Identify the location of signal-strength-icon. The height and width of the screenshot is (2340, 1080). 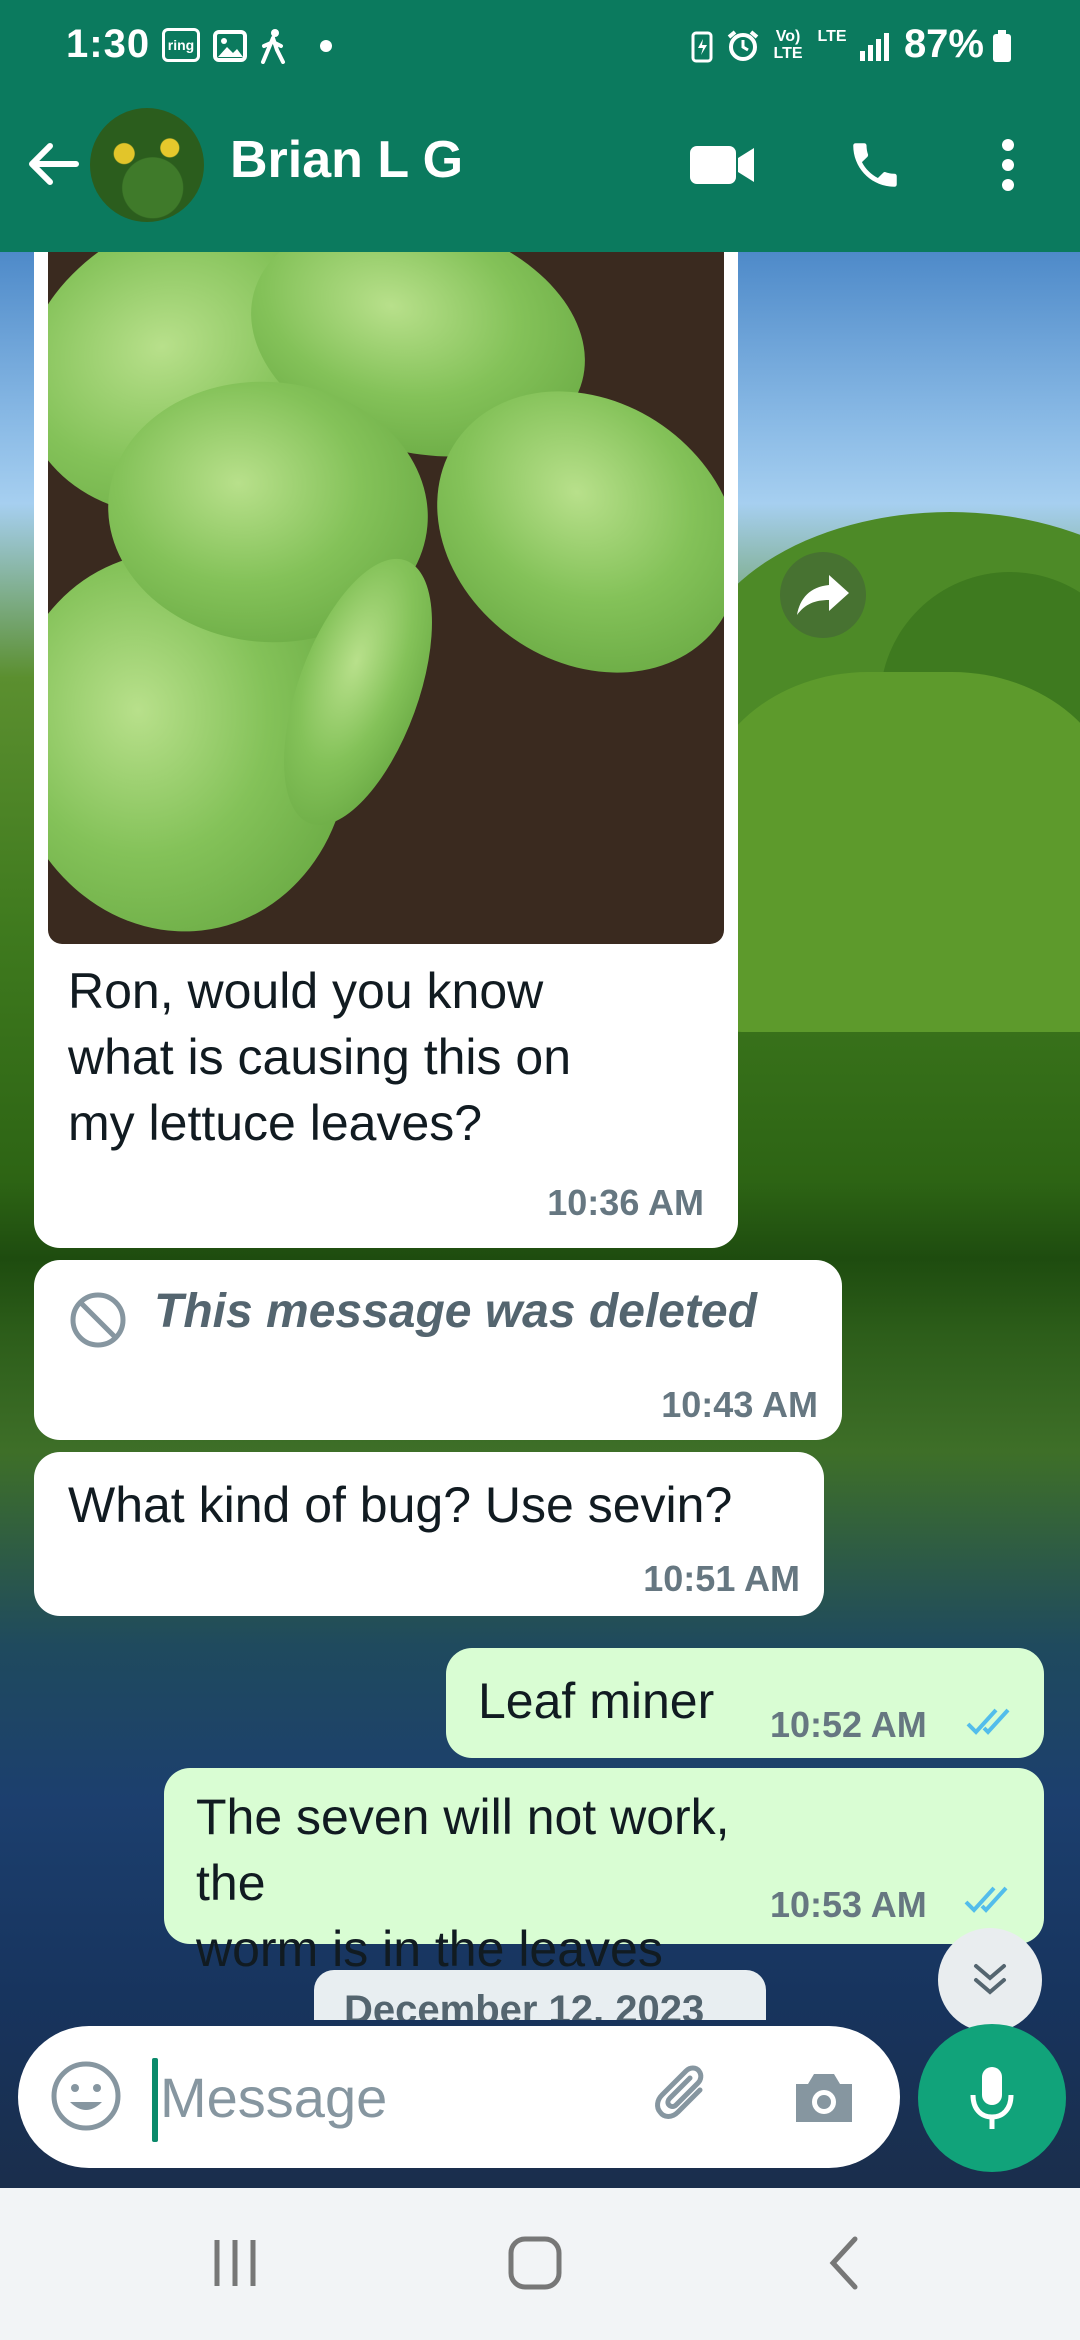
(875, 46).